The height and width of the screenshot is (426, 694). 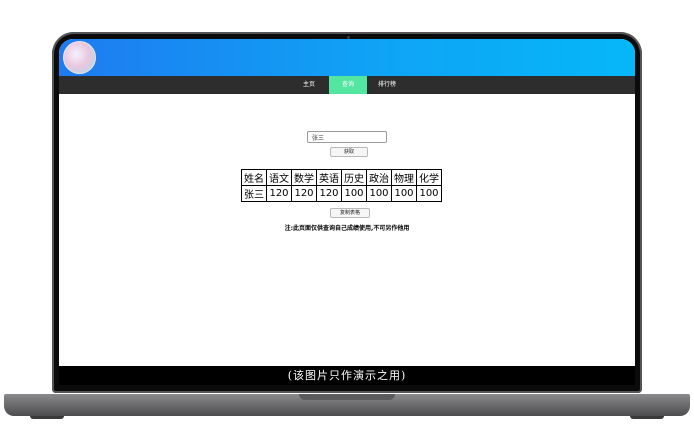 What do you see at coordinates (79, 57) in the screenshot?
I see `site-logo` at bounding box center [79, 57].